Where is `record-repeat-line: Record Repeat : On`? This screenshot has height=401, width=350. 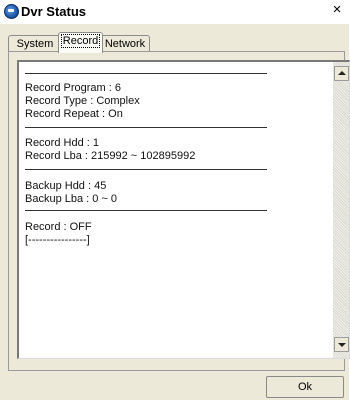 record-repeat-line: Record Repeat : On is located at coordinates (74, 114).